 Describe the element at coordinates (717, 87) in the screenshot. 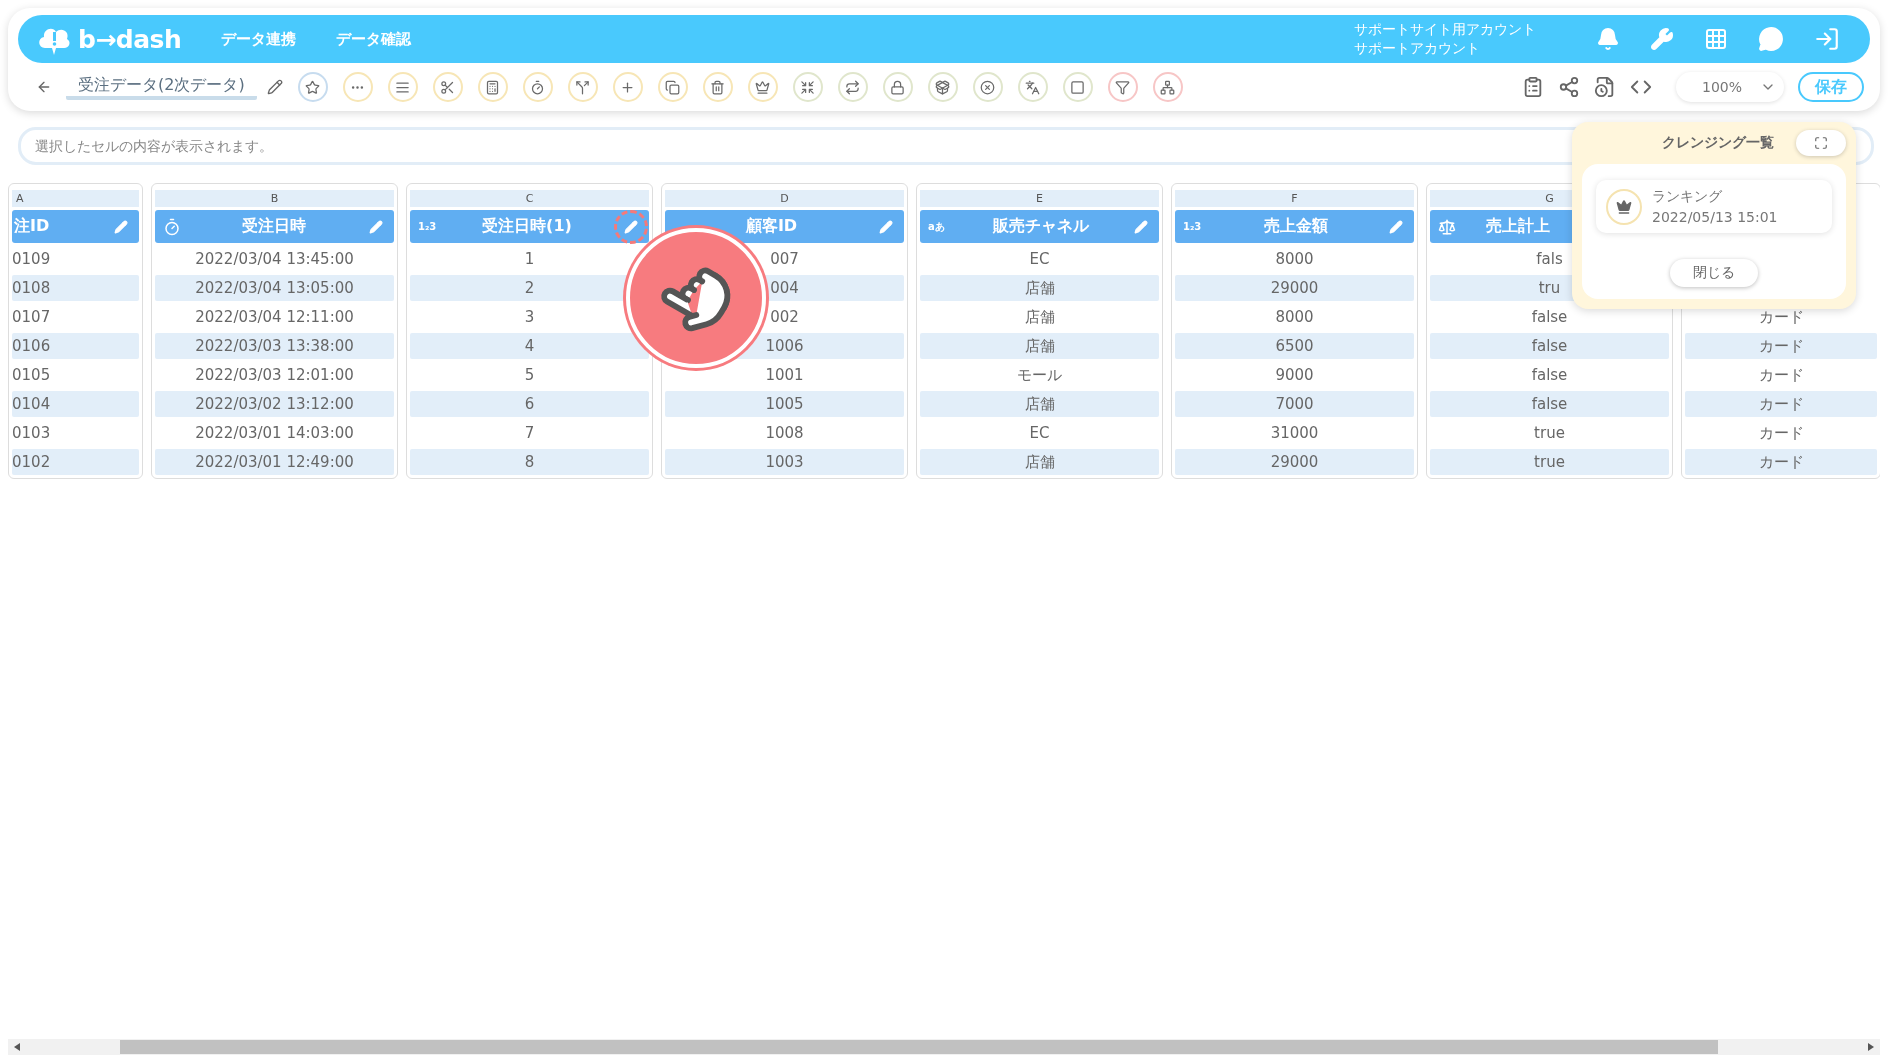

I see `trash-icon` at that location.